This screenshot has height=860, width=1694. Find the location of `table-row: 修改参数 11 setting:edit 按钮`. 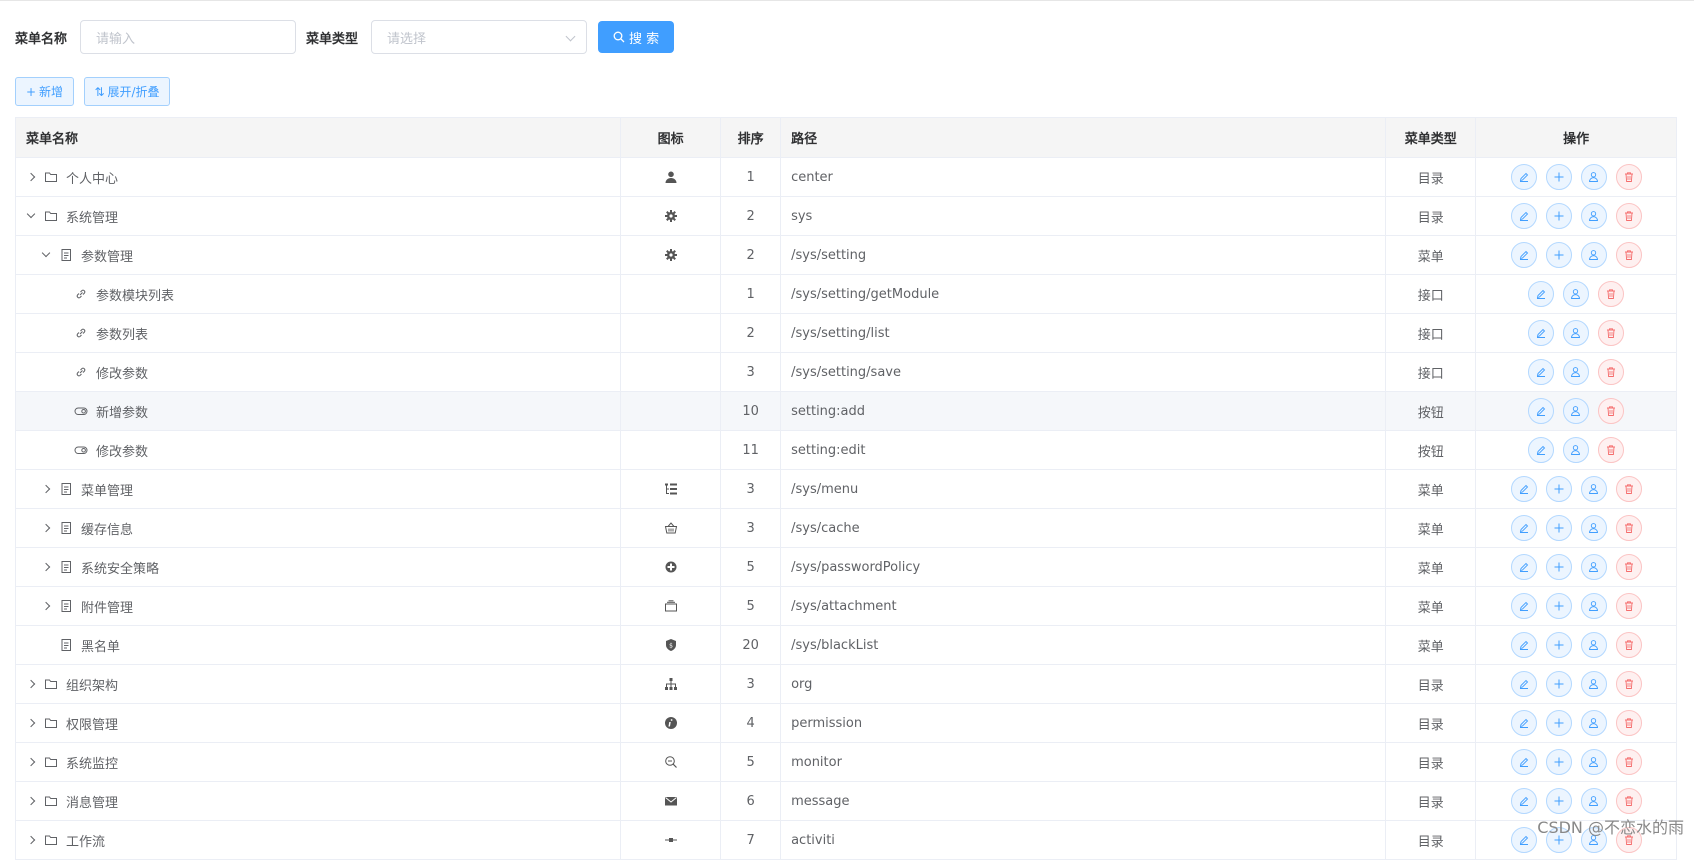

table-row: 修改参数 11 setting:edit 按钮 is located at coordinates (846, 450).